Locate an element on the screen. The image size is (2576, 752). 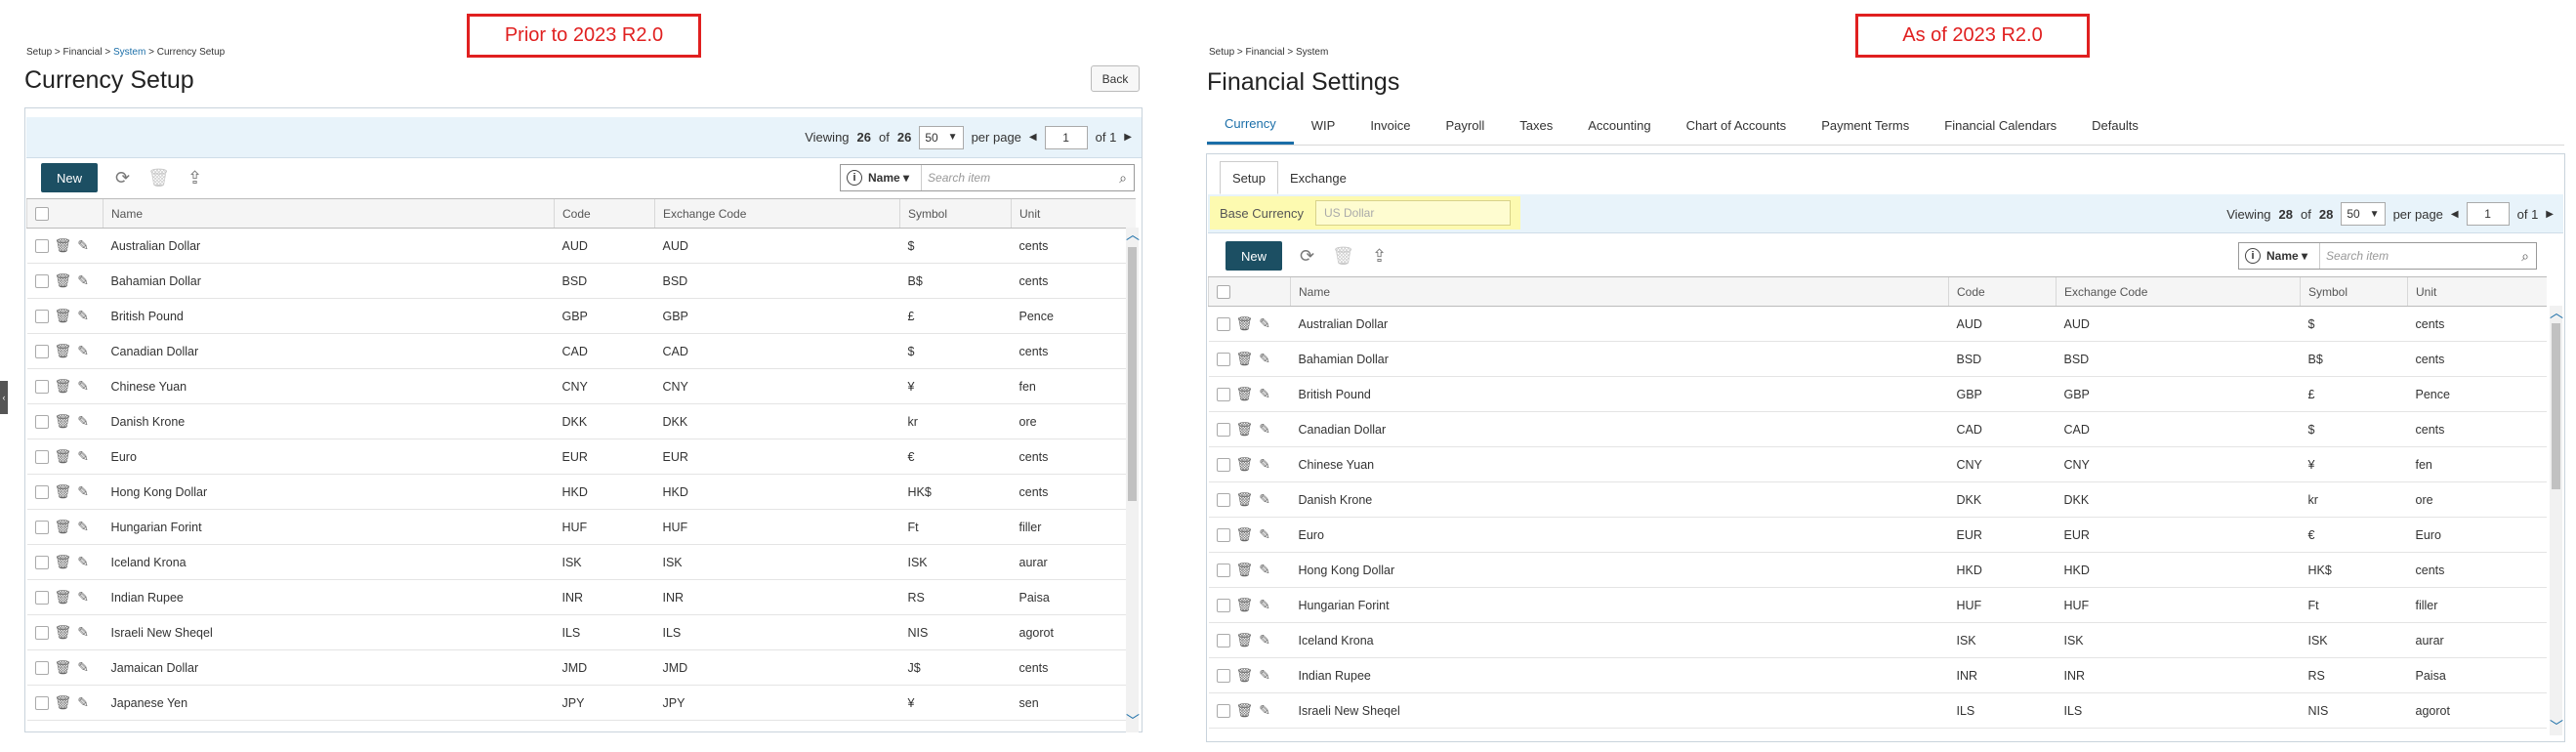
tab-payroll: Payroll is located at coordinates (1466, 125).